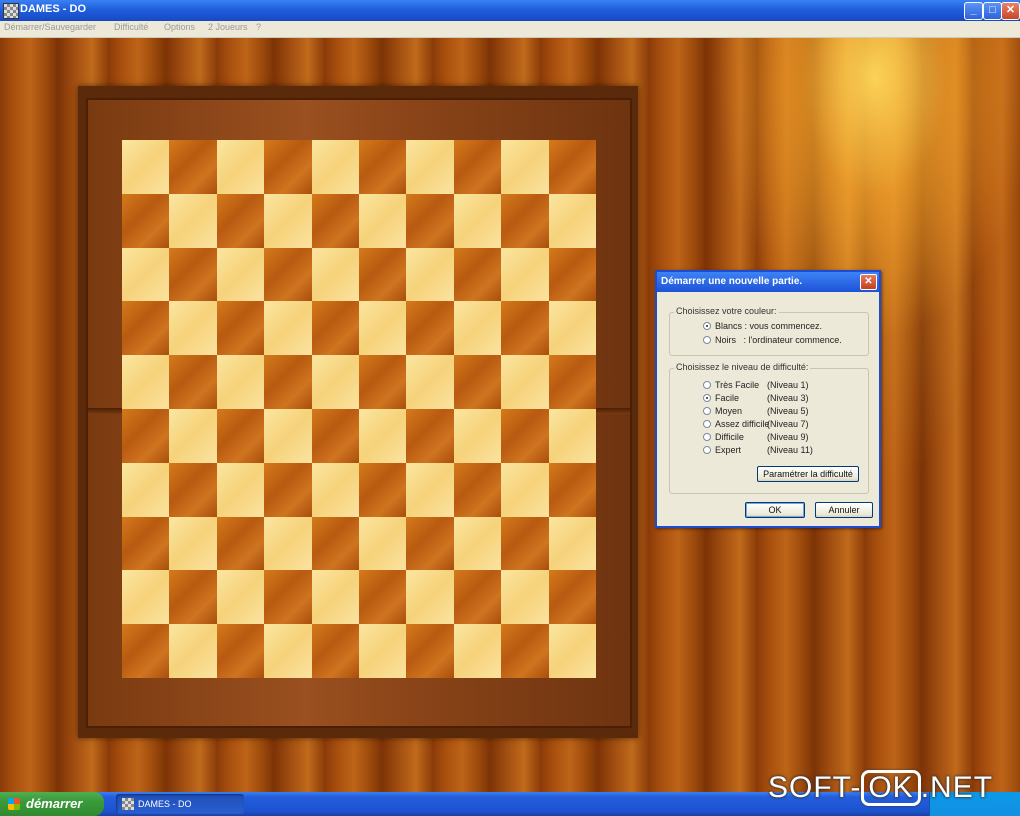 The width and height of the screenshot is (1020, 816). I want to click on radio-assez-difficile, so click(707, 424).